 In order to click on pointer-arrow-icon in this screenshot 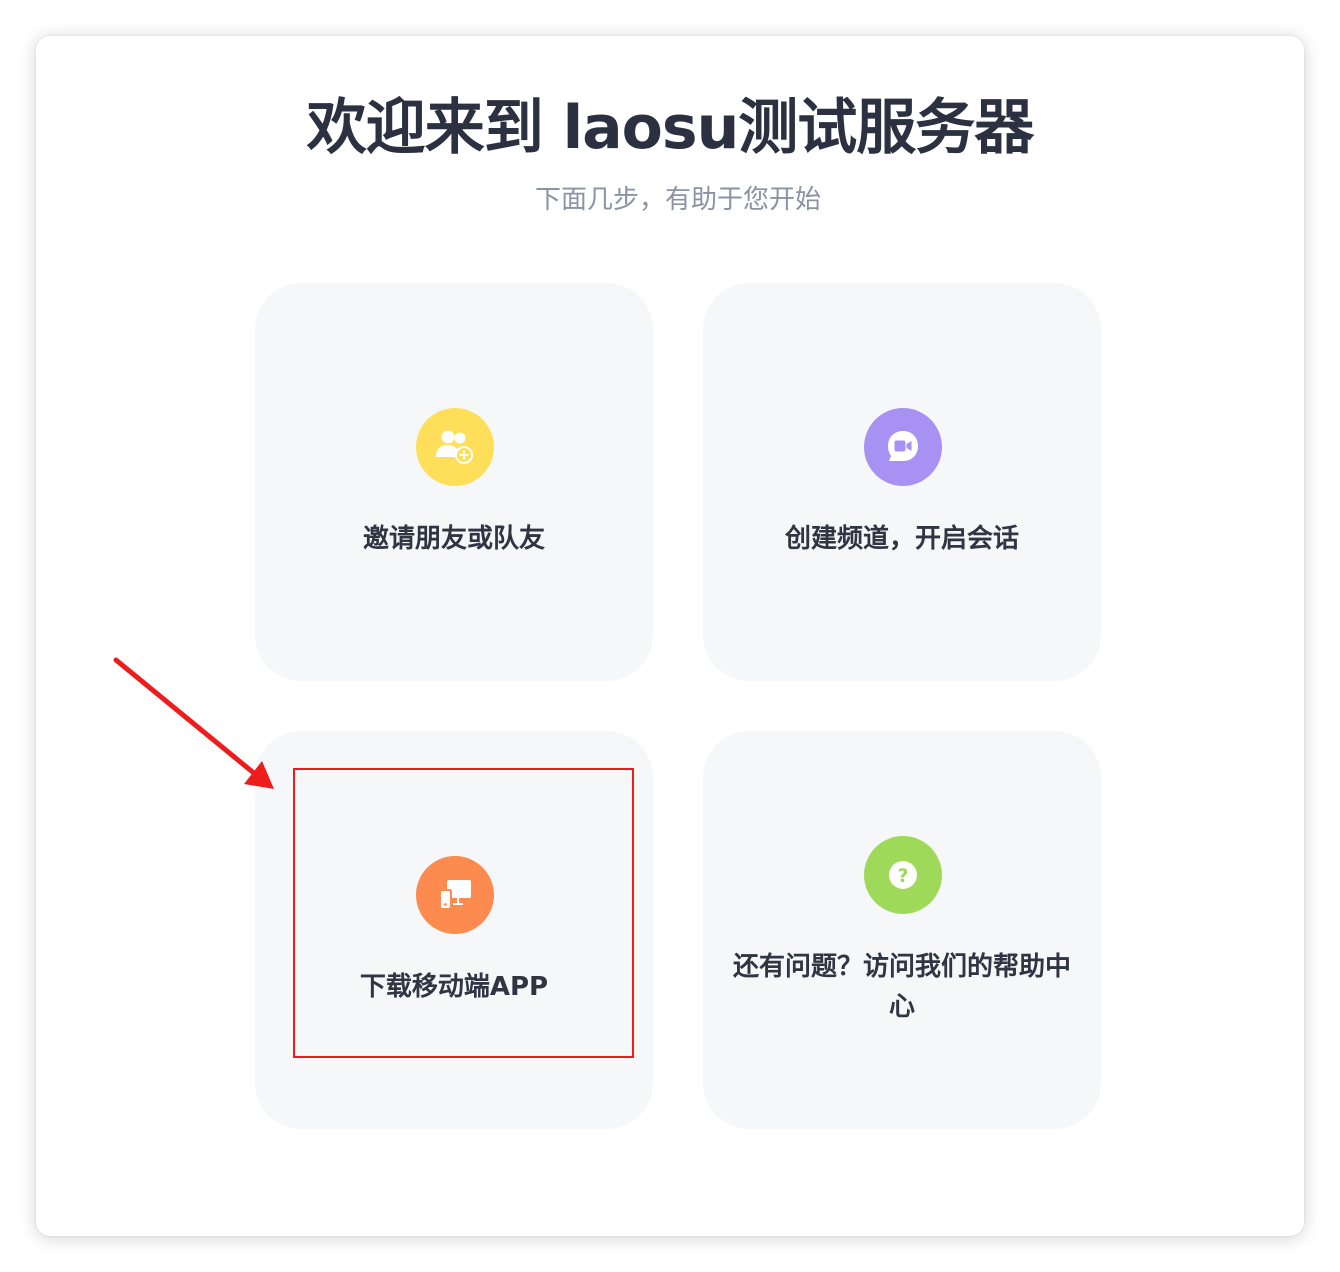, I will do `click(193, 723)`.